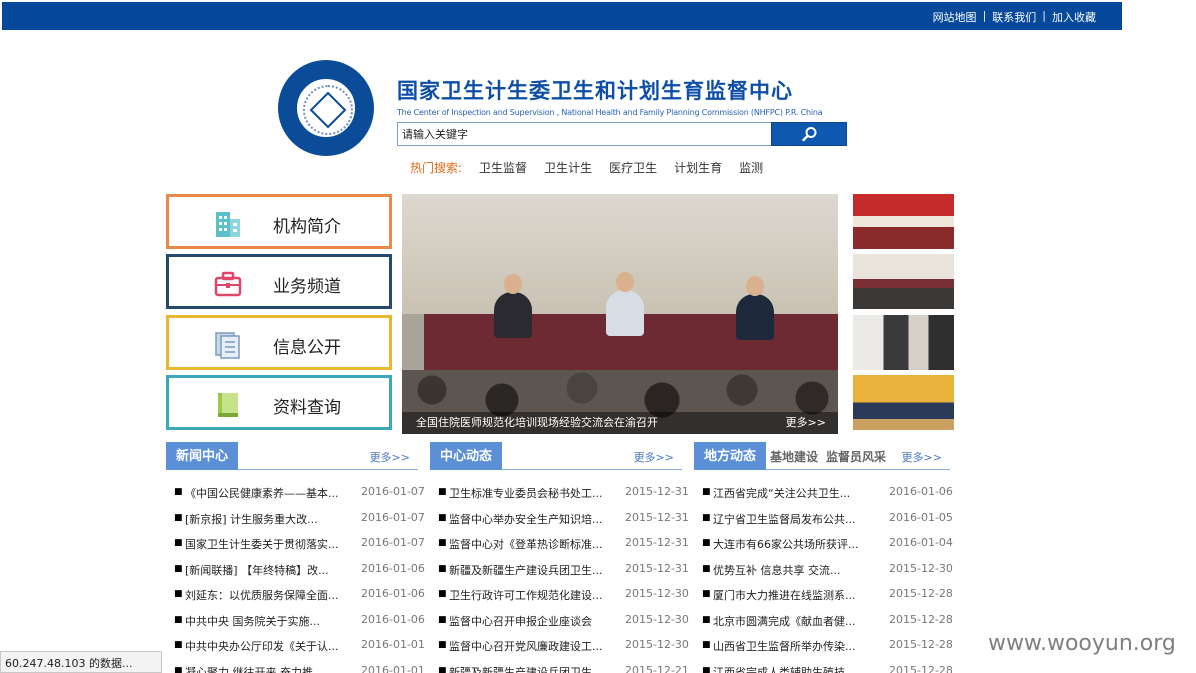 This screenshot has height=673, width=1196. I want to click on search-input, so click(584, 134).